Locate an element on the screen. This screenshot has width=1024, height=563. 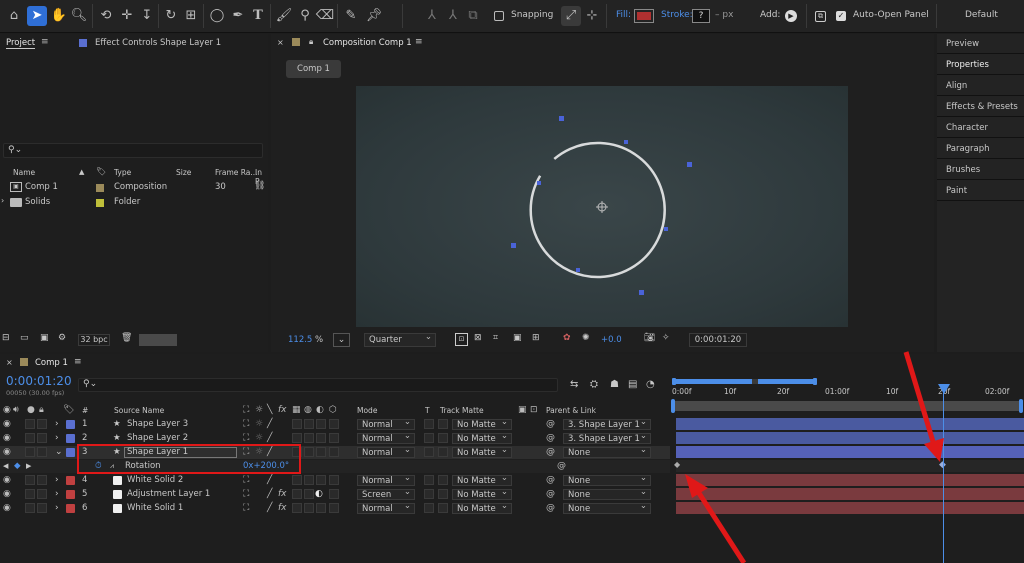
annotation-arrows is located at coordinates (814, 457).